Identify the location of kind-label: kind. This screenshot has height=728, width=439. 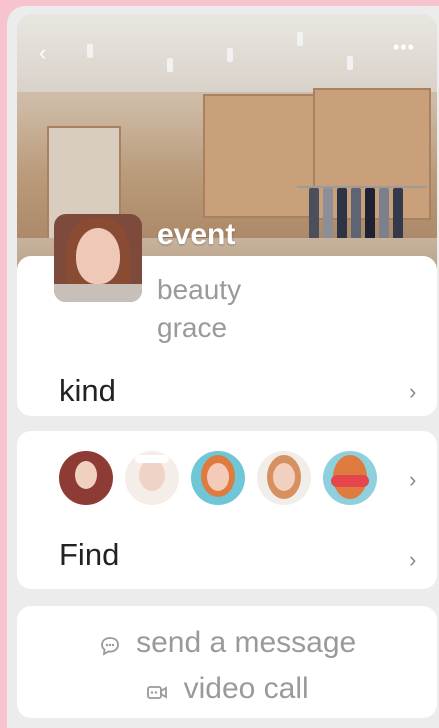
(87, 390).